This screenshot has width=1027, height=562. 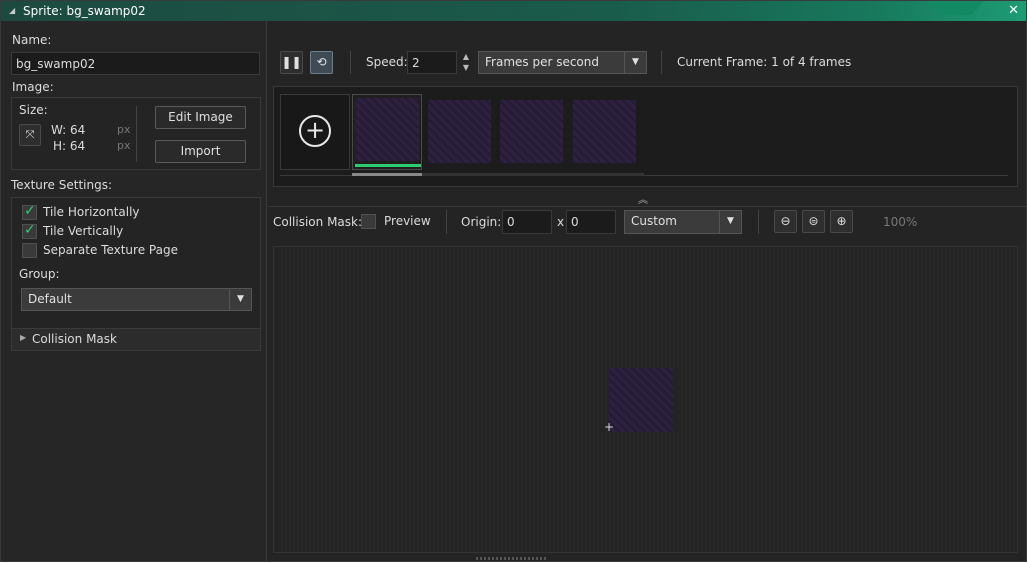 What do you see at coordinates (29, 211) in the screenshot?
I see `tile-horizontally-checkbox` at bounding box center [29, 211].